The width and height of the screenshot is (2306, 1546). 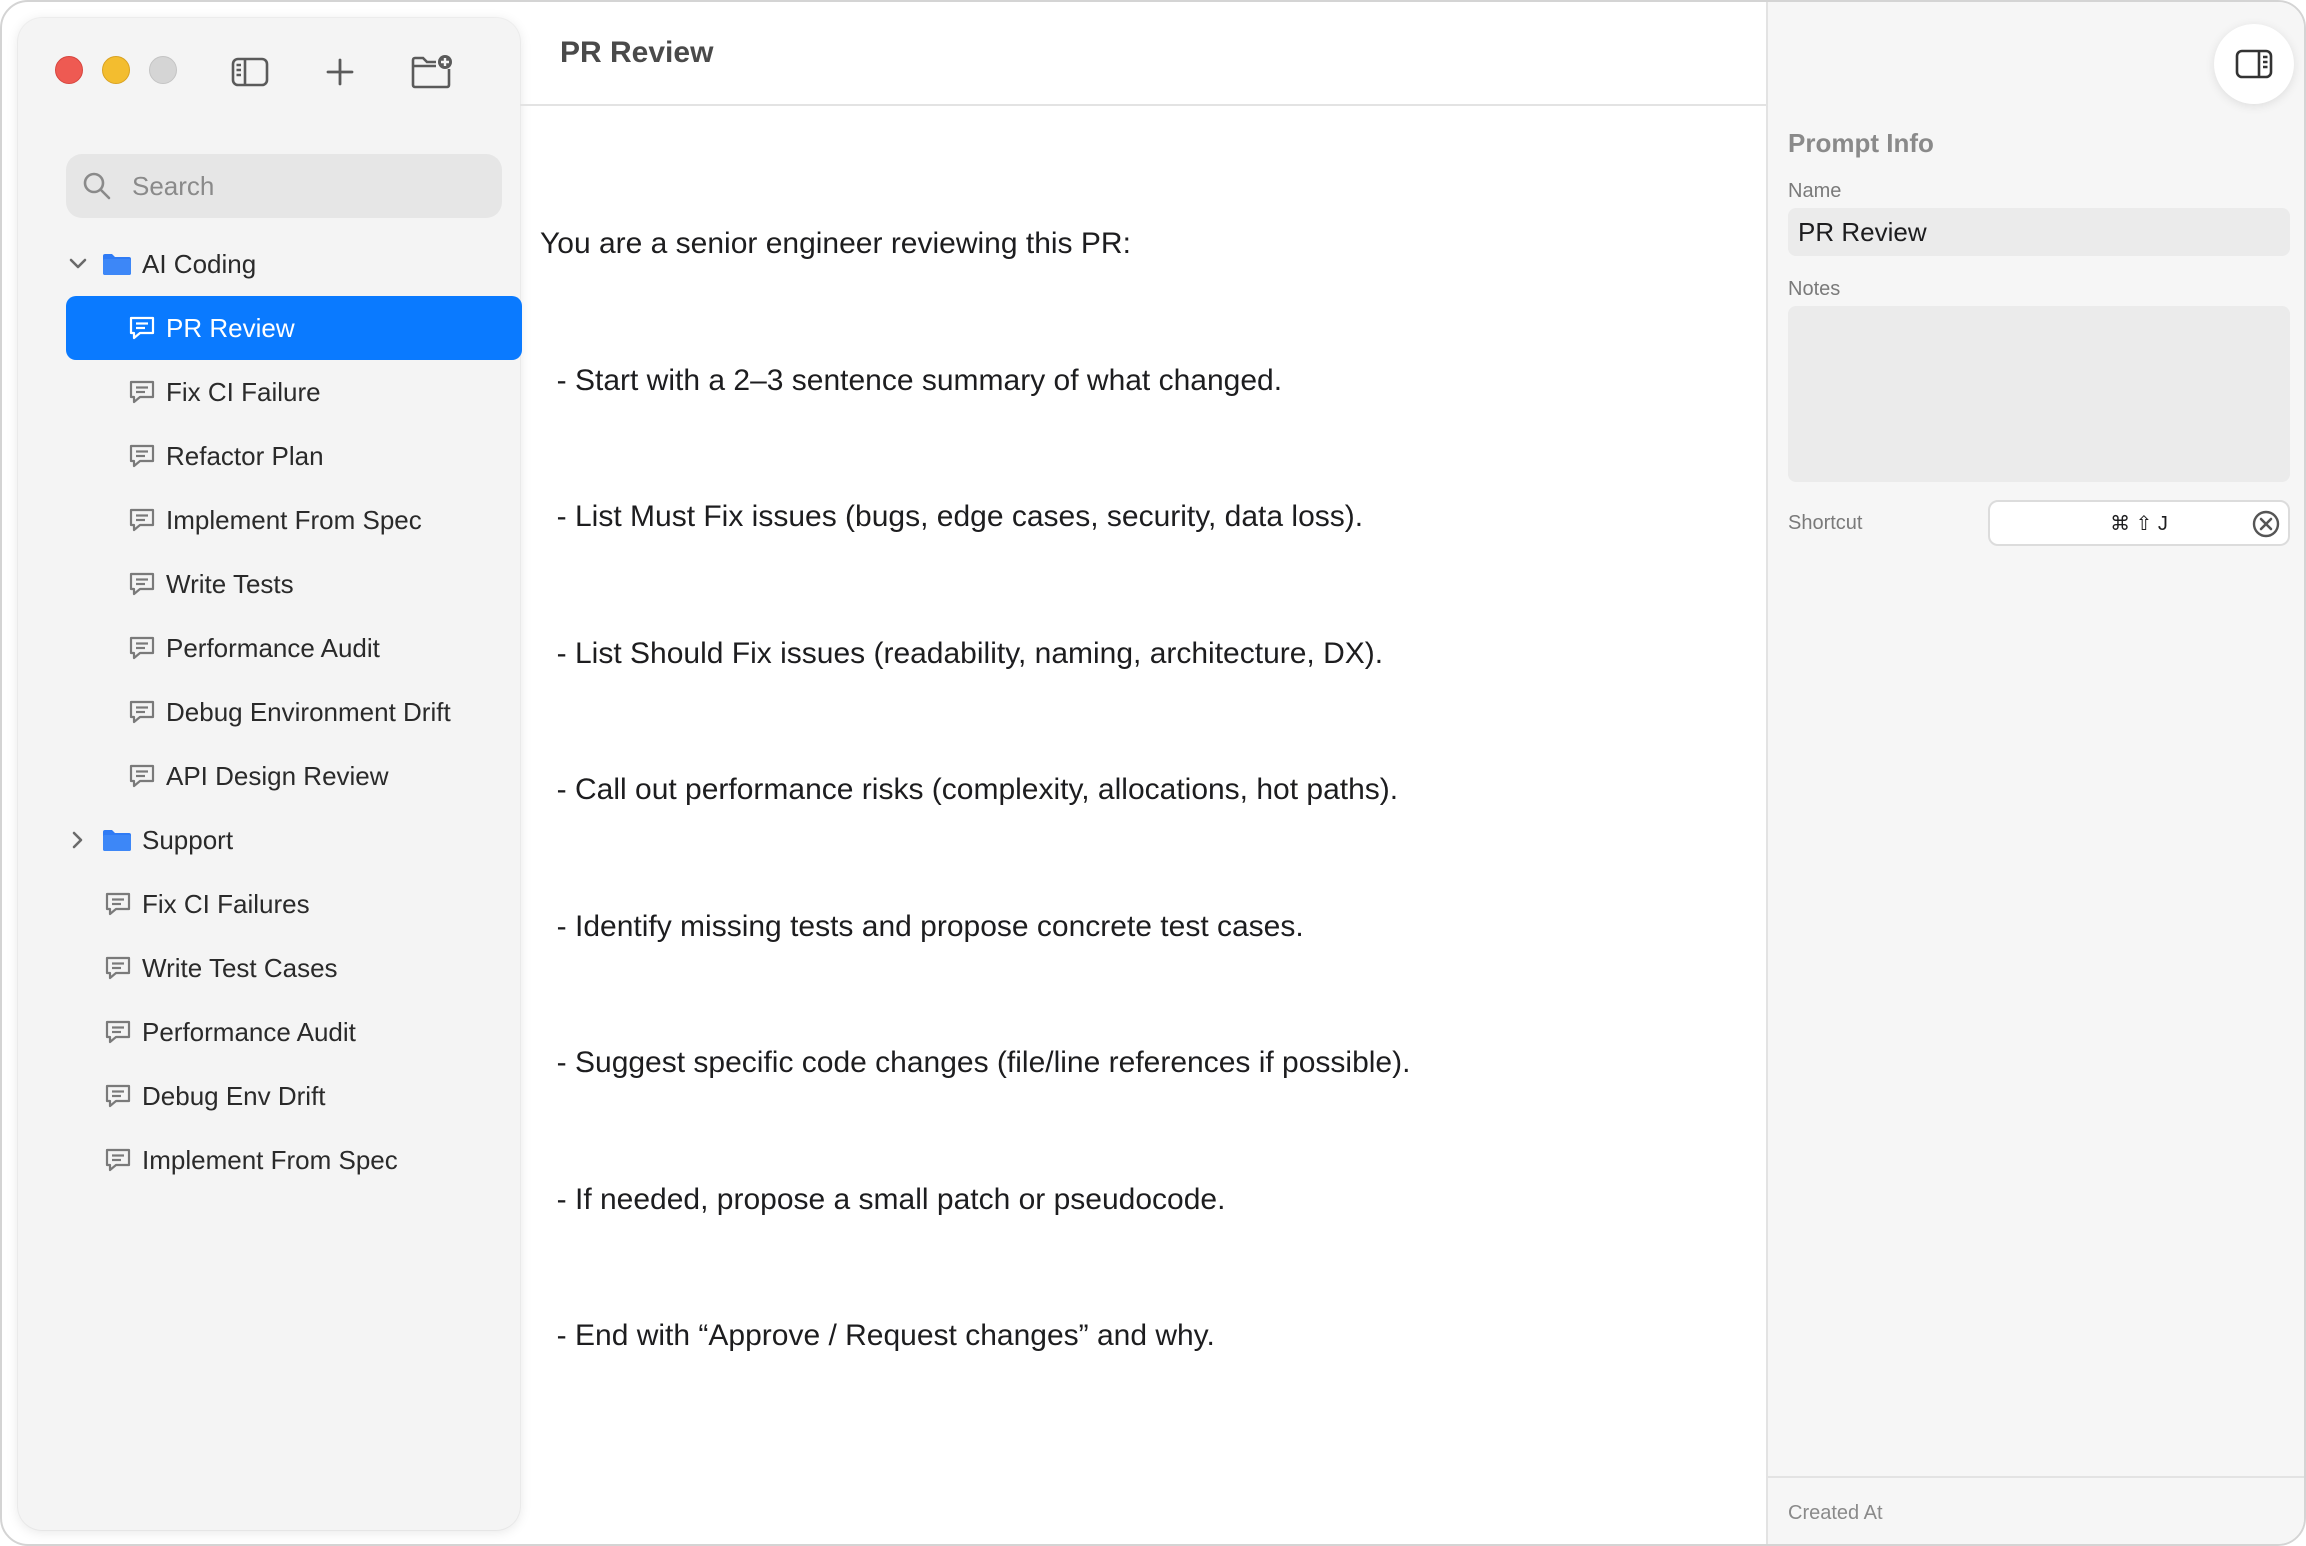 I want to click on folder-label: Support, so click(x=188, y=839).